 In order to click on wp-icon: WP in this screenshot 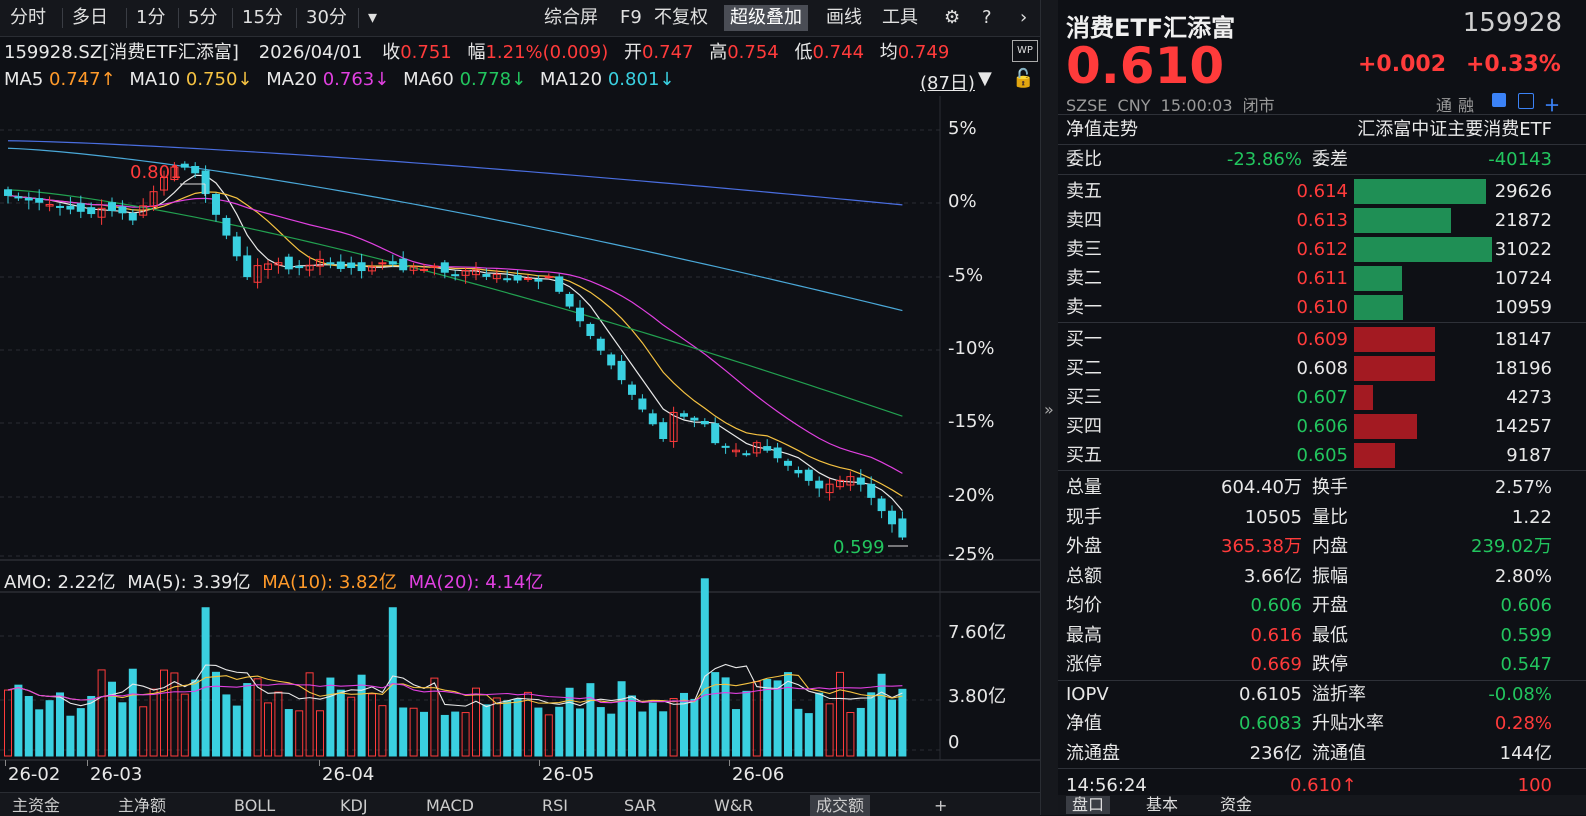, I will do `click(1025, 51)`.